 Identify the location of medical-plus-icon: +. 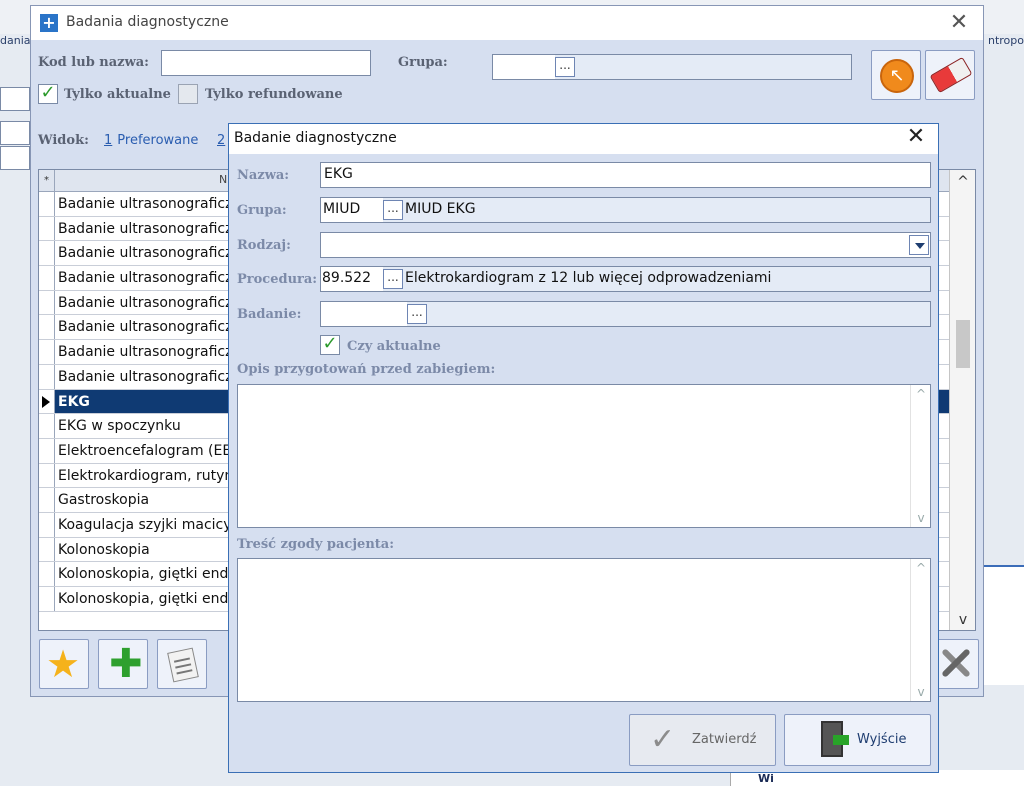
(49, 23).